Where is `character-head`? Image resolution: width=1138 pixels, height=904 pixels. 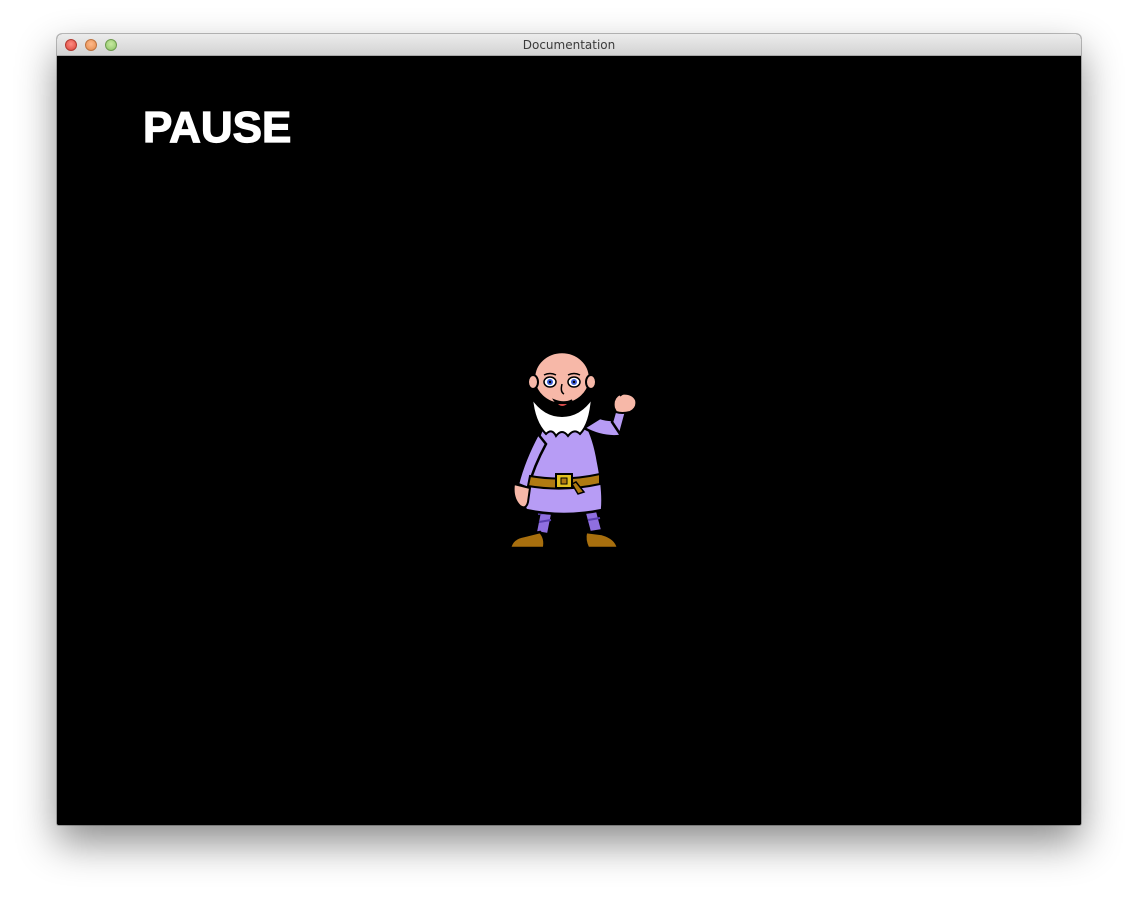
character-head is located at coordinates (562, 378).